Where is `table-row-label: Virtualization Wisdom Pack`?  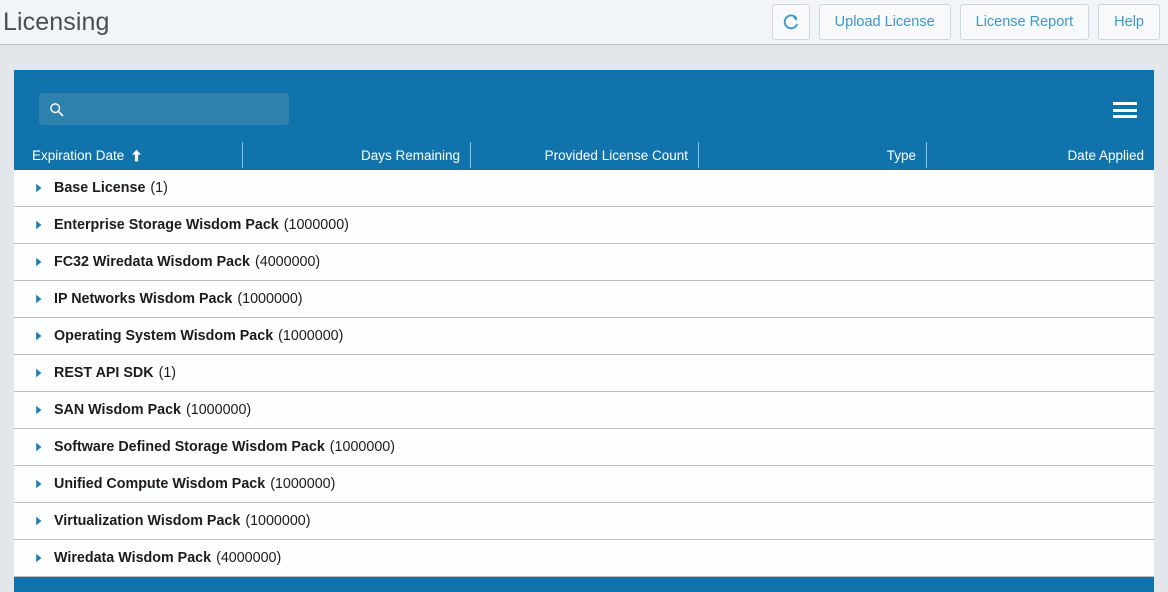
table-row-label: Virtualization Wisdom Pack is located at coordinates (147, 521).